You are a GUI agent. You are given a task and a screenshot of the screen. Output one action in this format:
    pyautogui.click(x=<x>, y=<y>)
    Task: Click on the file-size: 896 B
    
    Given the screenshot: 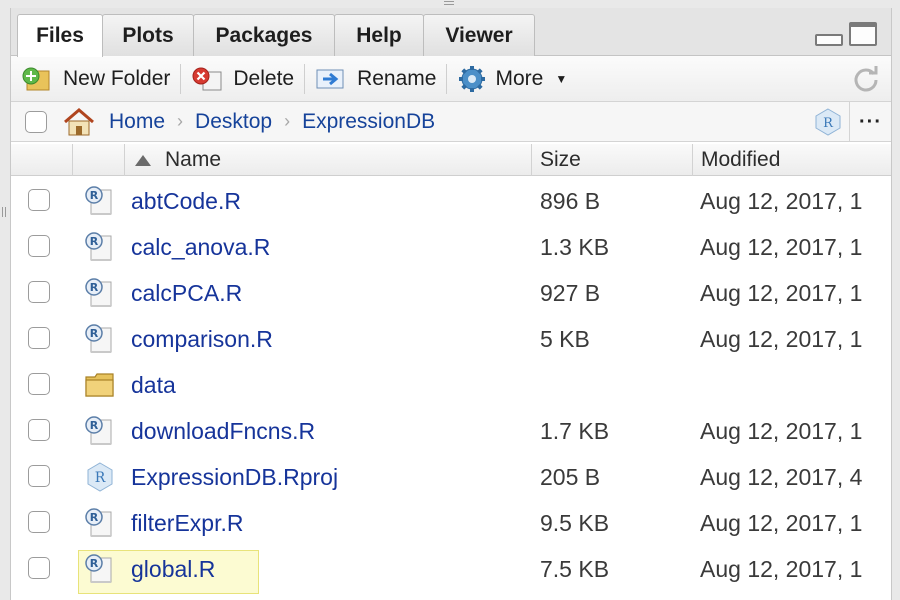 What is the action you would take?
    pyautogui.click(x=570, y=200)
    